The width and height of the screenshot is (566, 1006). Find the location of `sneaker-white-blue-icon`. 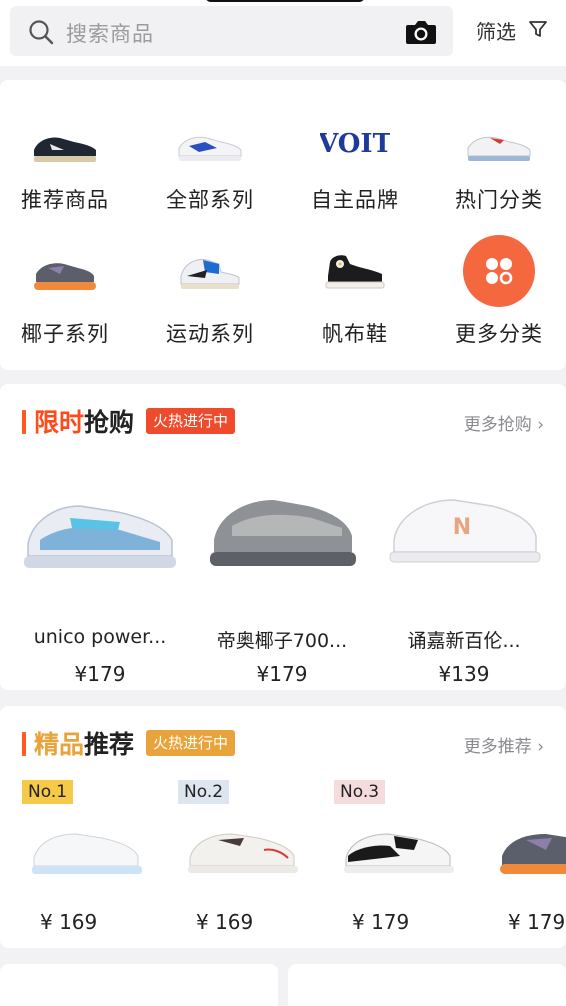

sneaker-white-blue-icon is located at coordinates (210, 148).